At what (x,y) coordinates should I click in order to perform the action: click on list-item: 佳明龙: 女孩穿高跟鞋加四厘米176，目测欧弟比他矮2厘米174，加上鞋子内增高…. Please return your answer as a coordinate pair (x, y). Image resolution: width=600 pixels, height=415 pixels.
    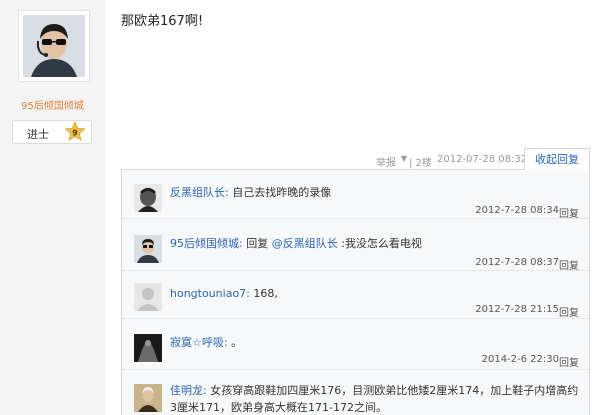
    Looking at the image, I should click on (355, 392).